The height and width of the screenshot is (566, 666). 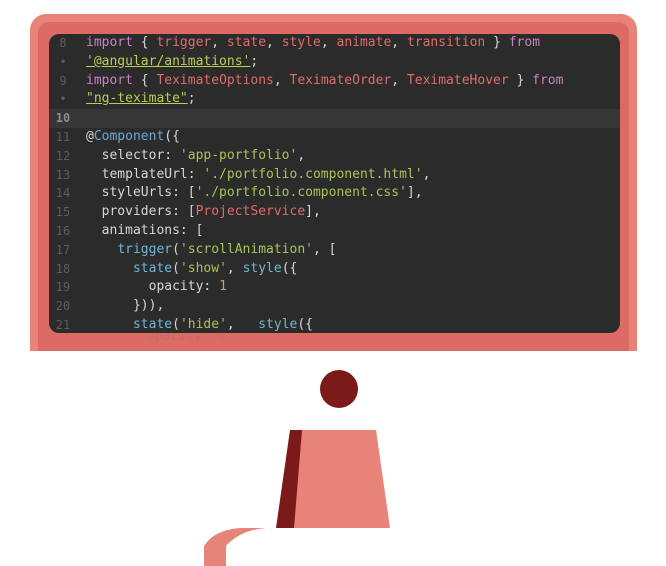 I want to click on monitor-stand, so click(x=307, y=498).